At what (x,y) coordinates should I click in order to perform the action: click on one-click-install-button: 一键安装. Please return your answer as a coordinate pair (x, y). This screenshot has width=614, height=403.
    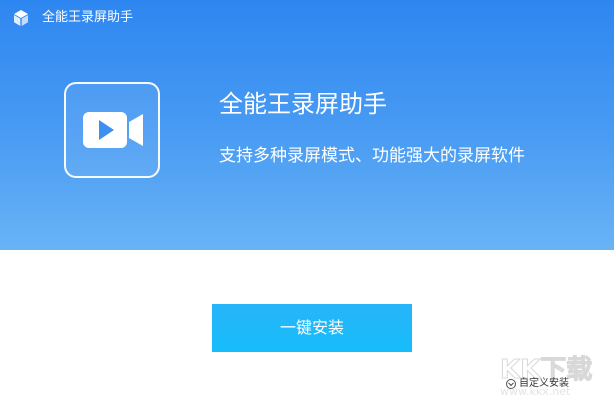
    Looking at the image, I should click on (312, 328).